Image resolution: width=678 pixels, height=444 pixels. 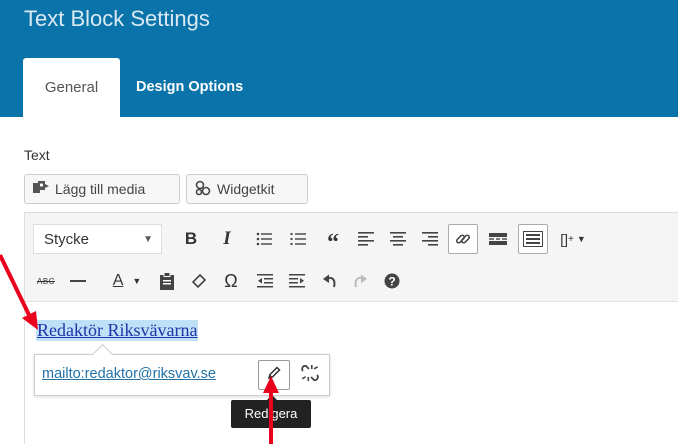 I want to click on add-media-button: Lägg till media, so click(x=102, y=189).